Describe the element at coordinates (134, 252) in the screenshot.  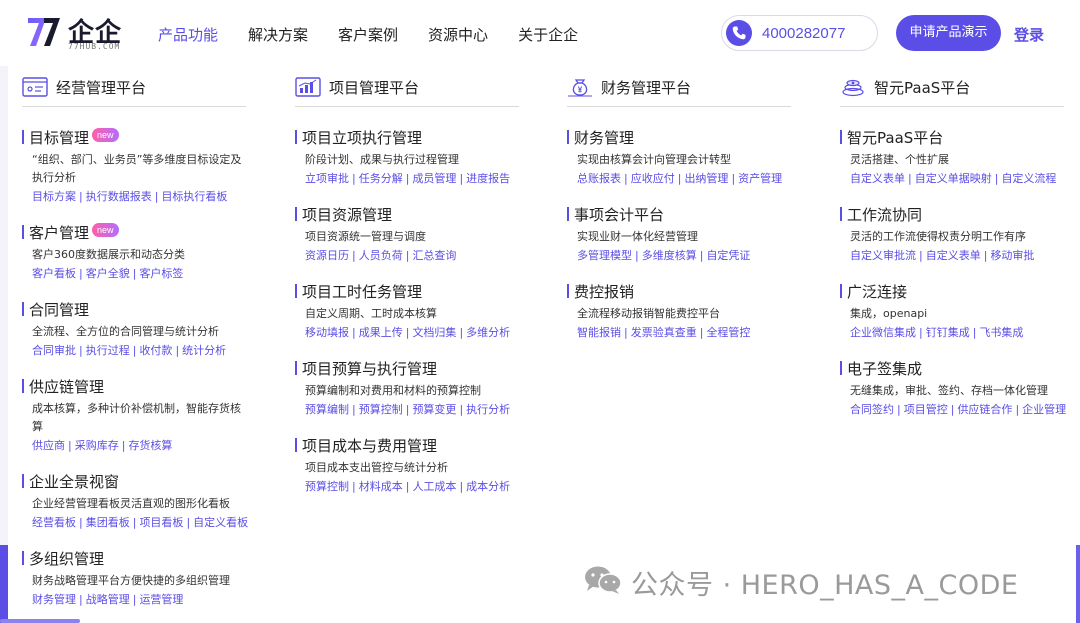
I see `product-item-customer: 客户管理 new 客户360度数据展示和动态分类 客户看板 | 客户全貌 | 客户标签` at that location.